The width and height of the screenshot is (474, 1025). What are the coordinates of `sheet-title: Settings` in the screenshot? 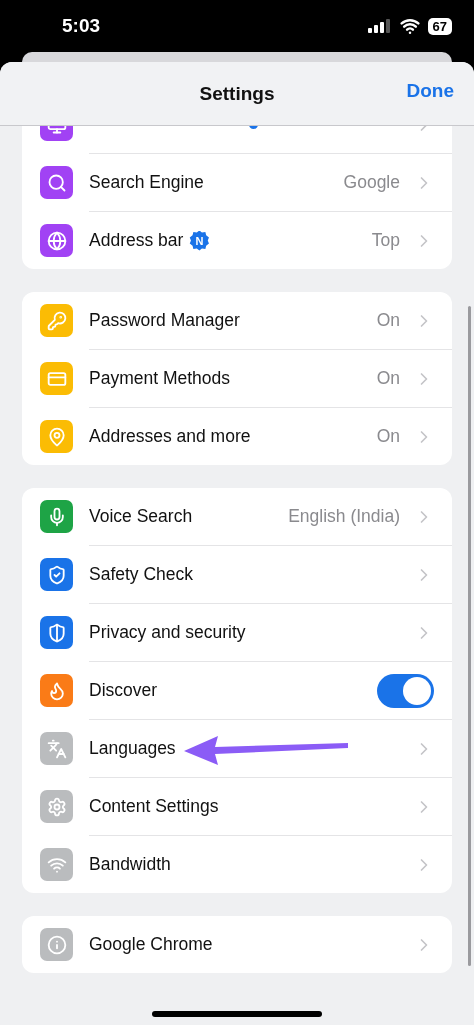 It's located at (237, 93).